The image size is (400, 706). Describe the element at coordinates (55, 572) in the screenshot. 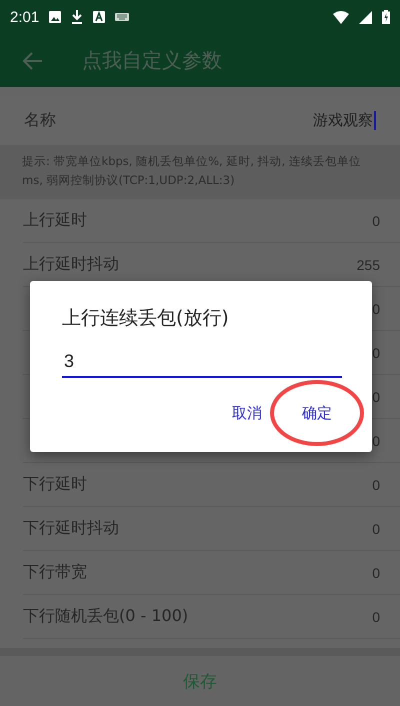

I see `setting-label: 下行带宽` at that location.